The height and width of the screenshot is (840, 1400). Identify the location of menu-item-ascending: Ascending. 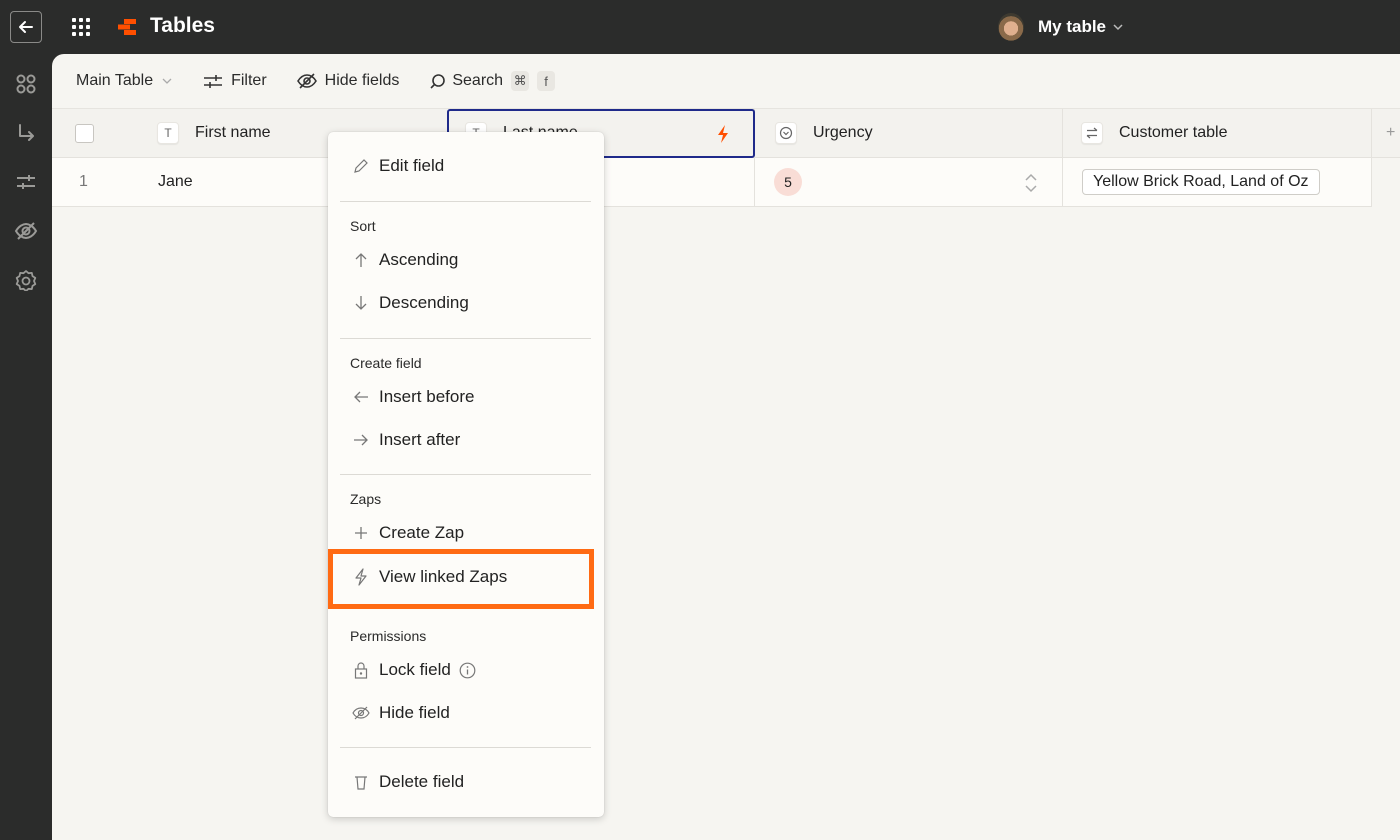
(405, 260).